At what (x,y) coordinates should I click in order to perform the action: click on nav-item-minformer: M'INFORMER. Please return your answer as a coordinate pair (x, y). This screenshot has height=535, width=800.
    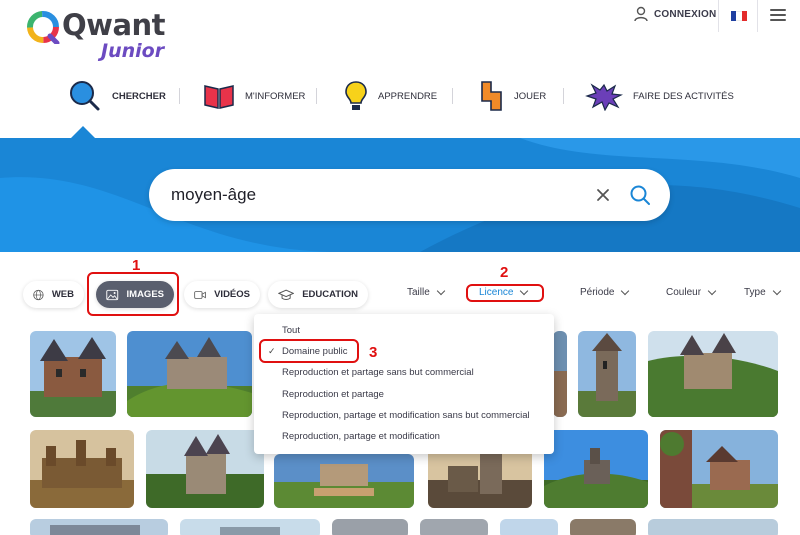
    Looking at the image, I should click on (254, 96).